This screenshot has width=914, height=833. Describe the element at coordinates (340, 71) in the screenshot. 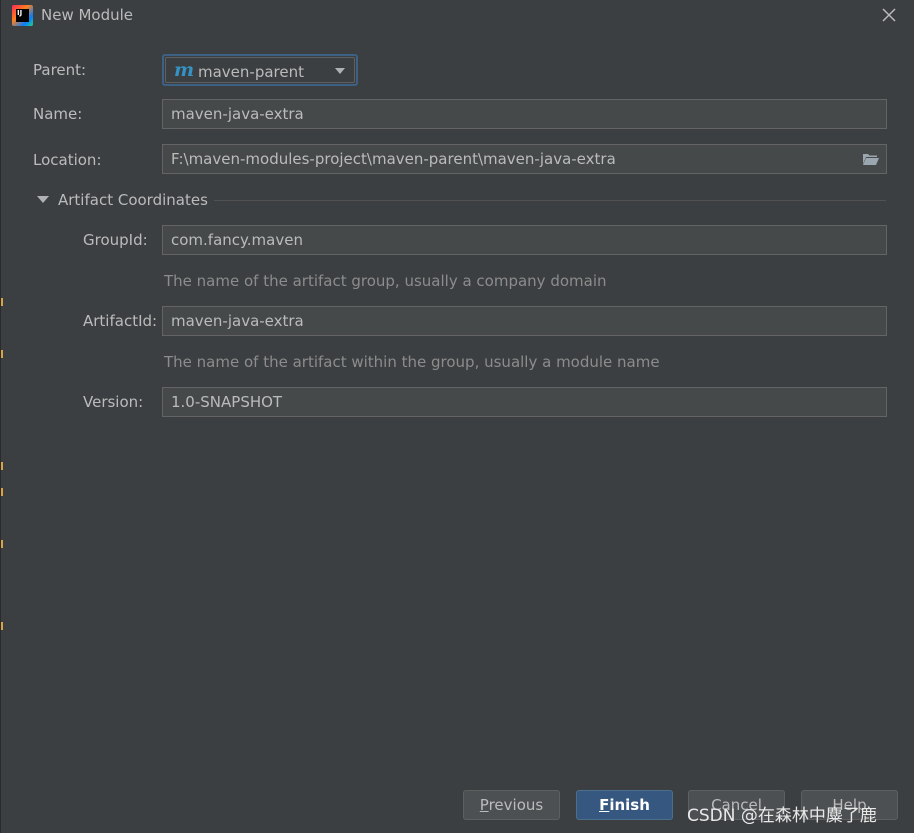

I see `chevron-down-icon` at that location.